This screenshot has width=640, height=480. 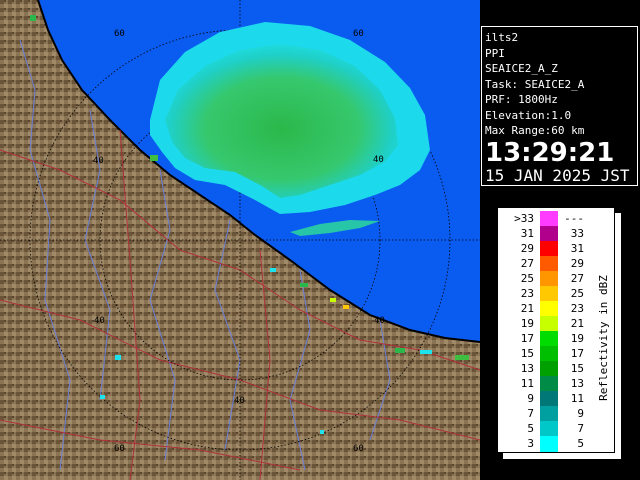 What do you see at coordinates (521, 68) in the screenshot?
I see `task-product: SEAICE2_A_Z` at bounding box center [521, 68].